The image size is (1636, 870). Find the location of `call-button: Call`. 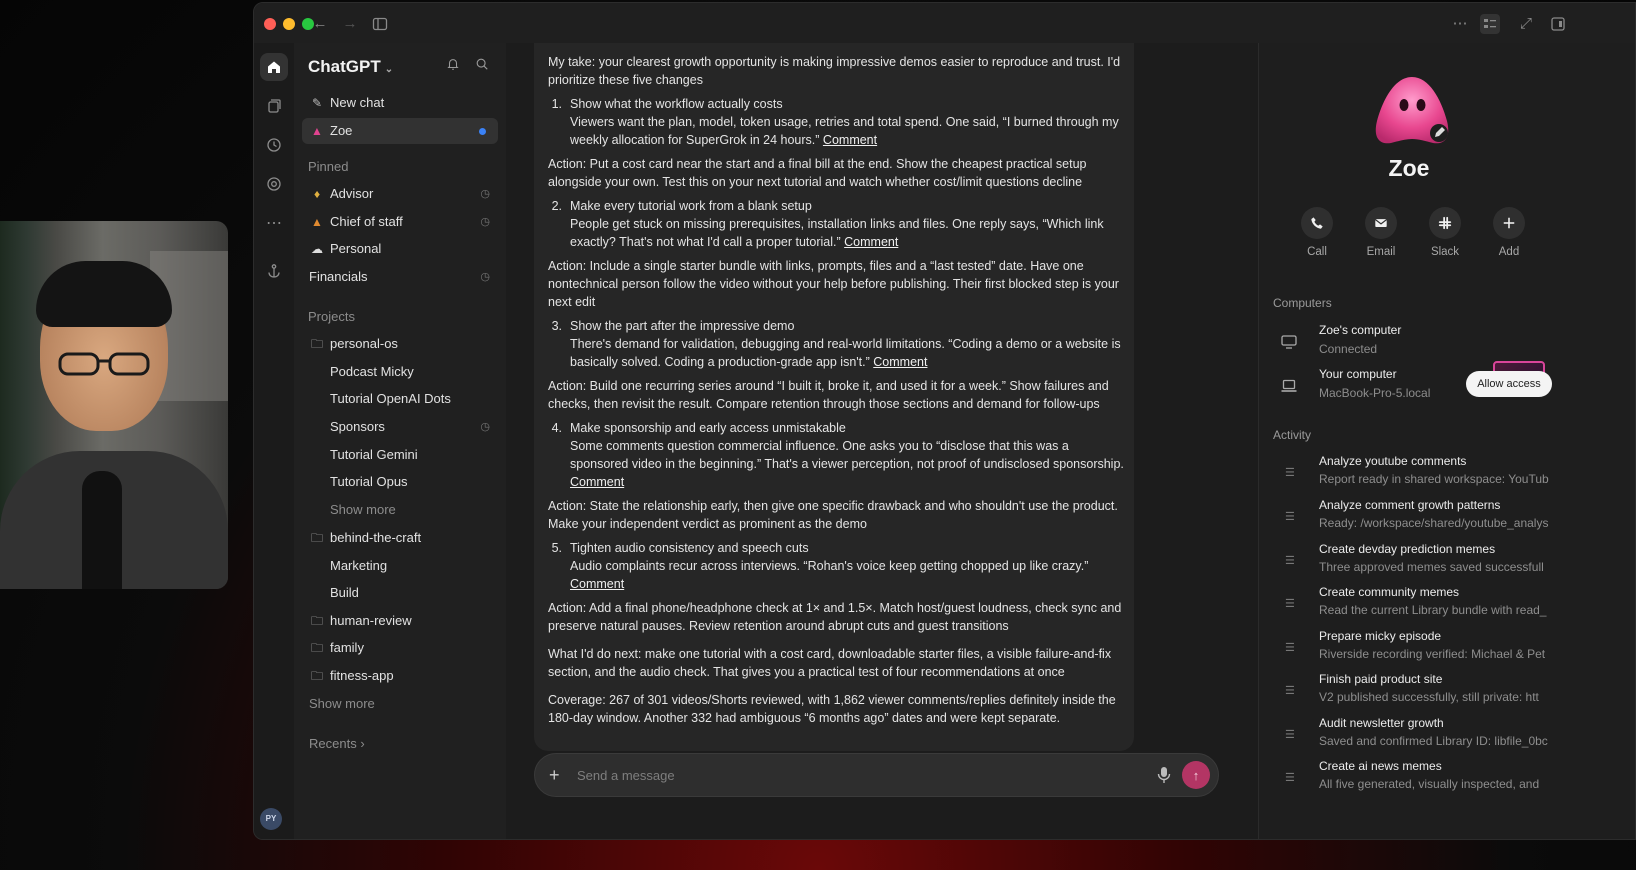

call-button: Call is located at coordinates (1317, 232).